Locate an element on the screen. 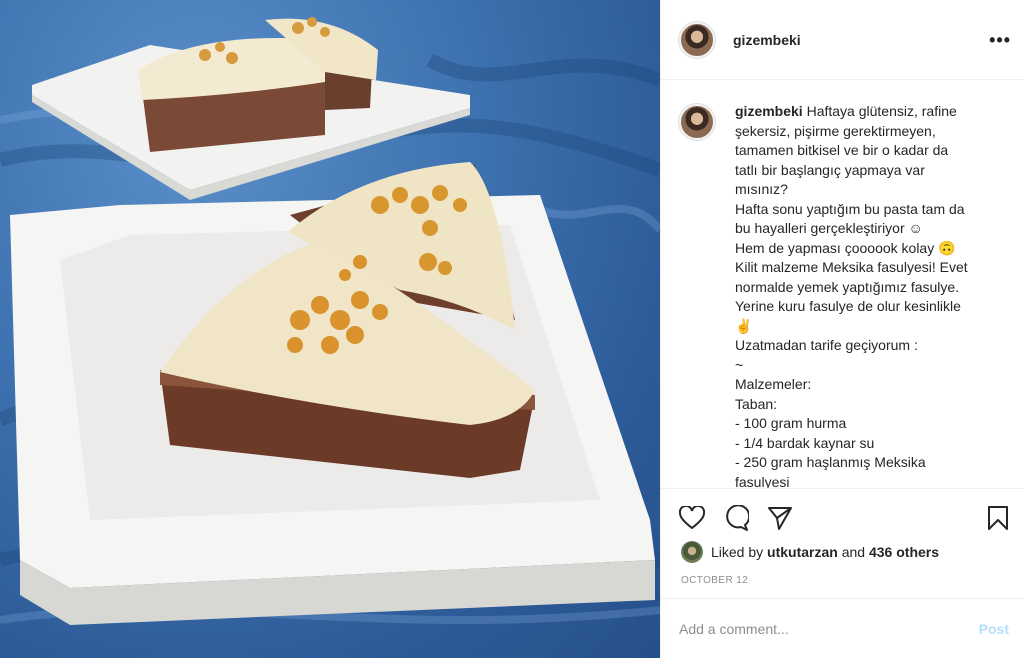 The height and width of the screenshot is (658, 1024). likes-others-link: 436 others is located at coordinates (904, 552).